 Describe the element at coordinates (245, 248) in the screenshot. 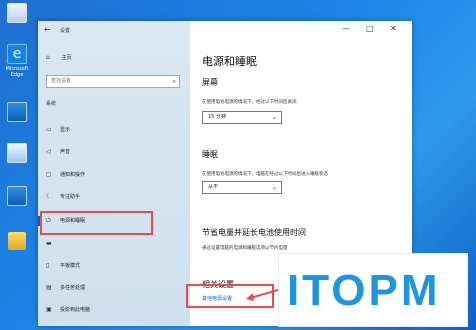

I see `battery-desc: 通过设置电脑的电源和睡眠选项以节约电量` at that location.